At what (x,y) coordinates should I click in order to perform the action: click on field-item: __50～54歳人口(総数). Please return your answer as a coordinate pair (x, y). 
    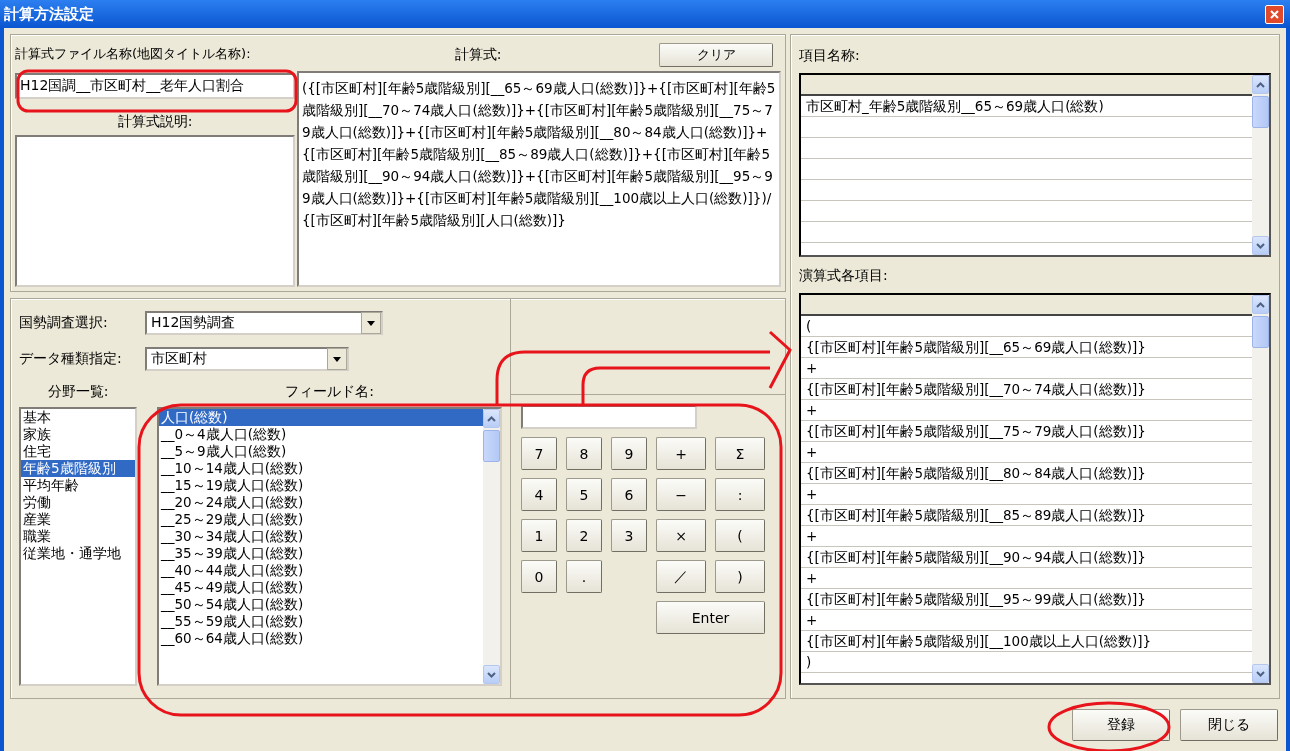
    Looking at the image, I should click on (321, 604).